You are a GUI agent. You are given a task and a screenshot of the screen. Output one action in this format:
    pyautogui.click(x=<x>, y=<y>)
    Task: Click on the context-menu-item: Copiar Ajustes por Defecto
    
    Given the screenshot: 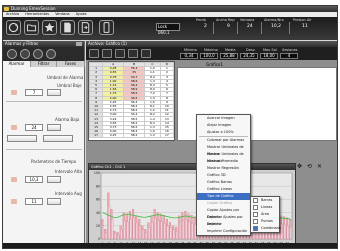 What is the action you would take?
    pyautogui.click(x=223, y=213)
    